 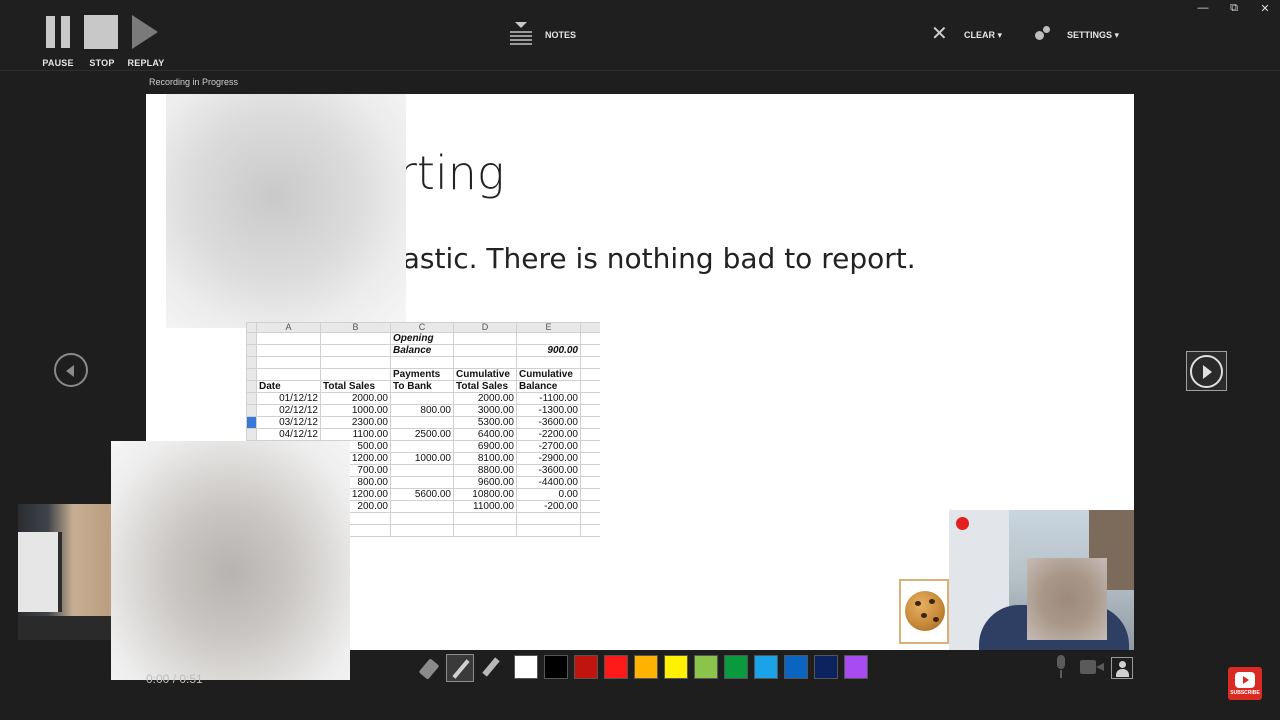 What do you see at coordinates (706, 667) in the screenshot?
I see `color-swatch-light-green` at bounding box center [706, 667].